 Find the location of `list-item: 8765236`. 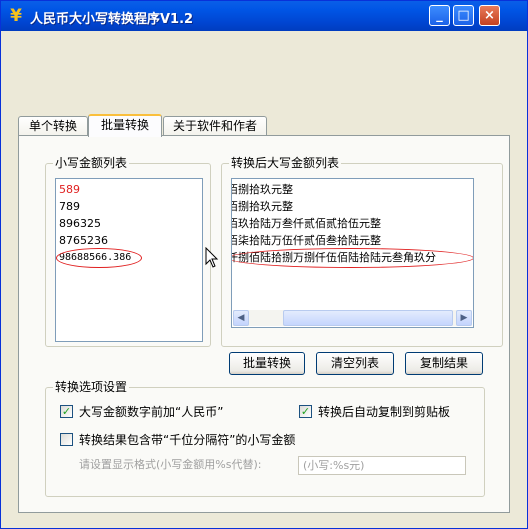

list-item: 8765236 is located at coordinates (83, 241).